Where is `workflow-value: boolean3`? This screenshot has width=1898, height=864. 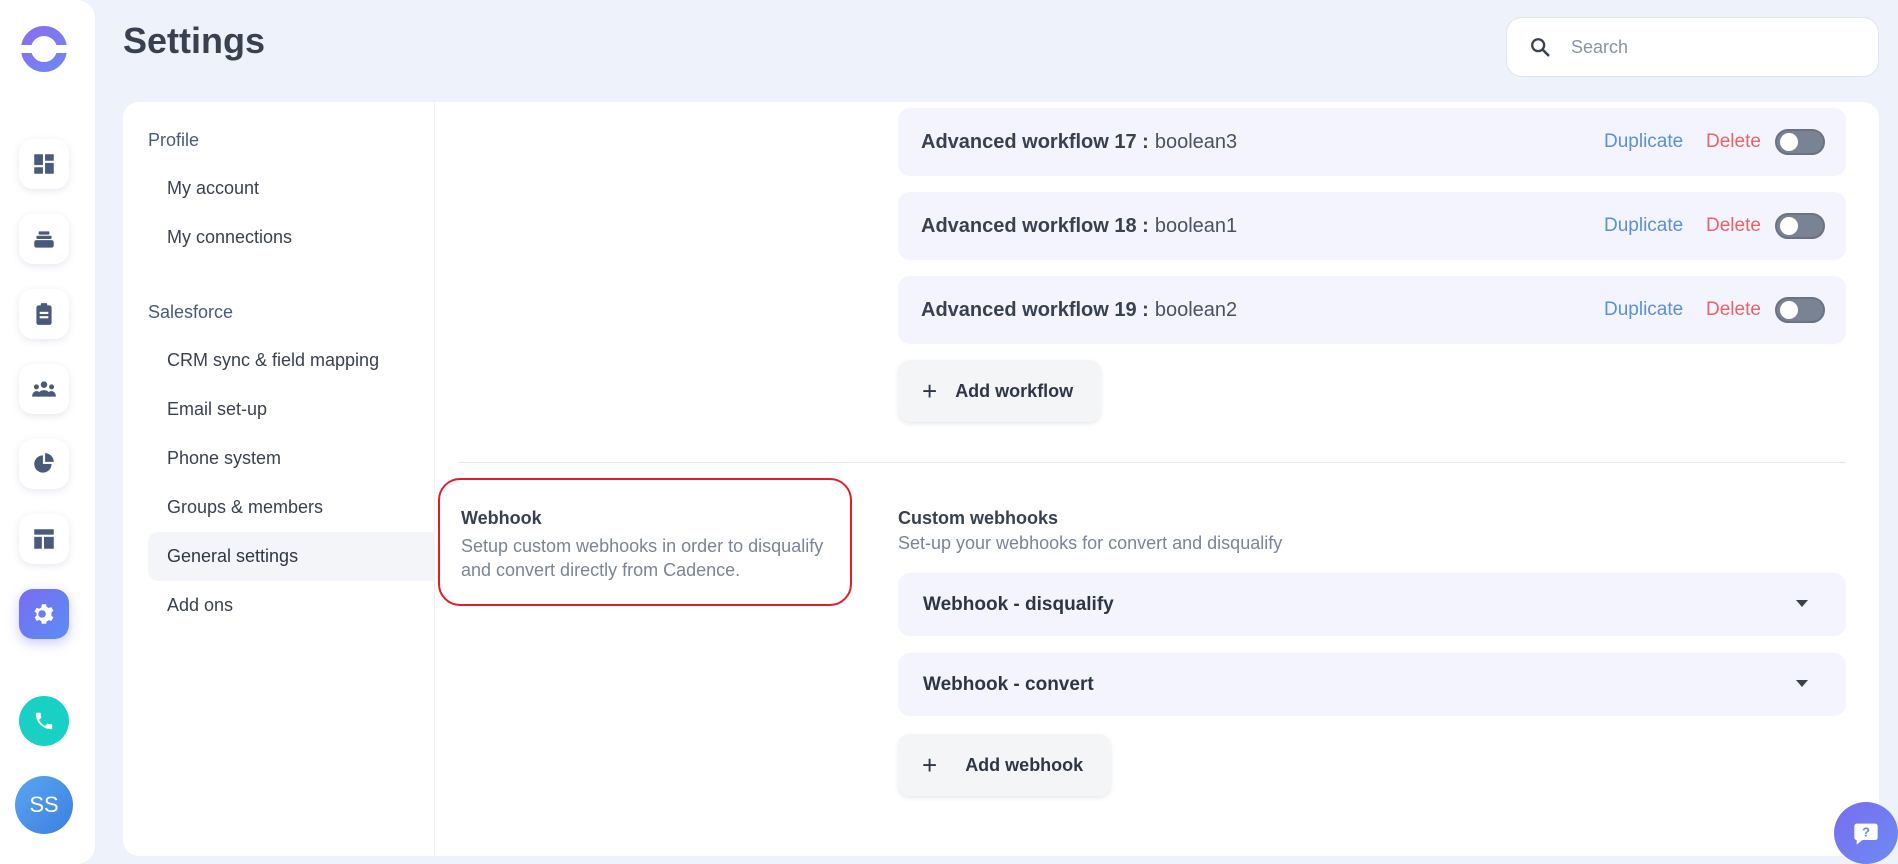 workflow-value: boolean3 is located at coordinates (1196, 141).